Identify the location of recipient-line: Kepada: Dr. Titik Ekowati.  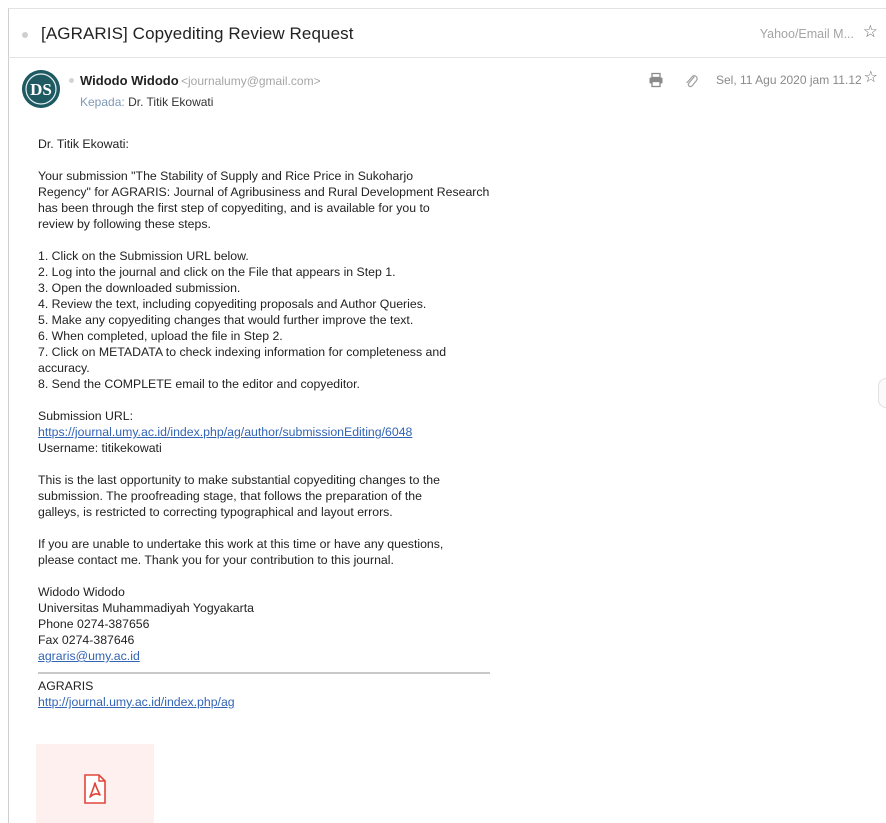
(146, 102).